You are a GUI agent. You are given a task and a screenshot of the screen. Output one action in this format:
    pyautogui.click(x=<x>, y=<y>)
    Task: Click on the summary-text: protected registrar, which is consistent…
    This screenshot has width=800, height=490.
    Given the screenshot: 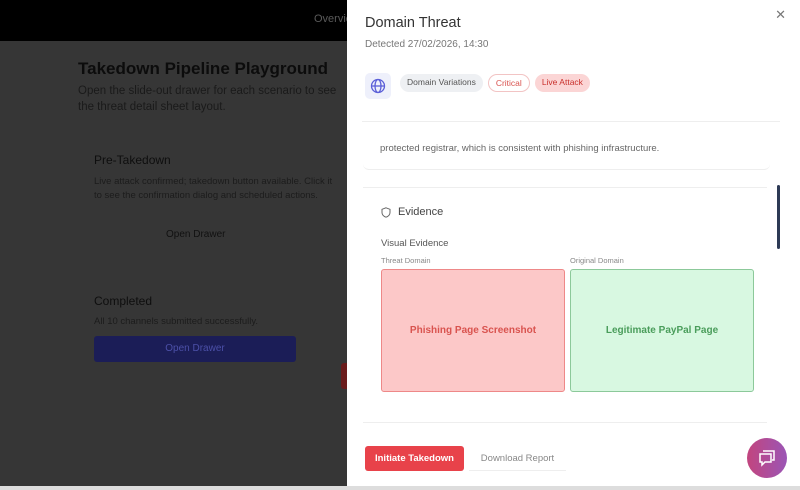 What is the action you would take?
    pyautogui.click(x=520, y=148)
    